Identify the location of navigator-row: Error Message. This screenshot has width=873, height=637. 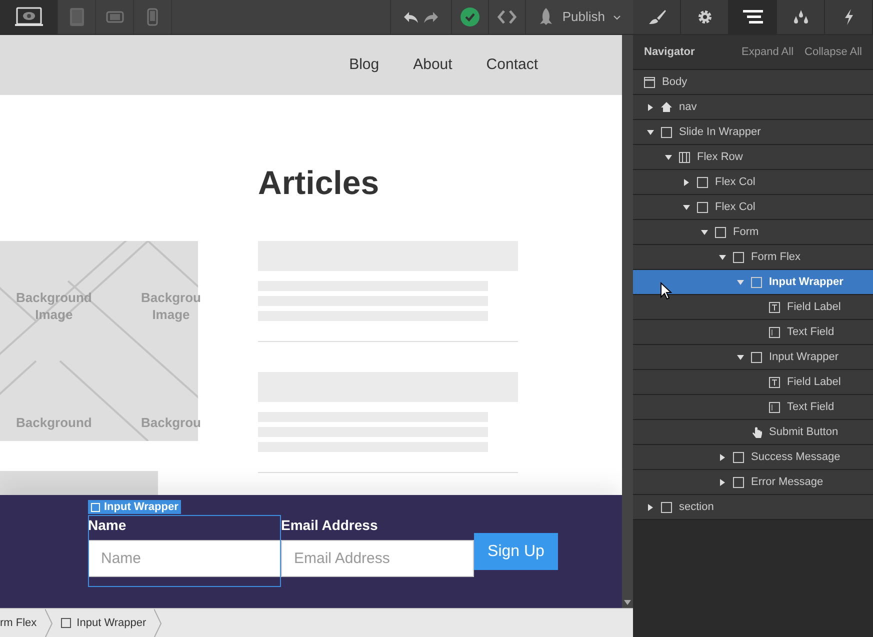
(753, 482).